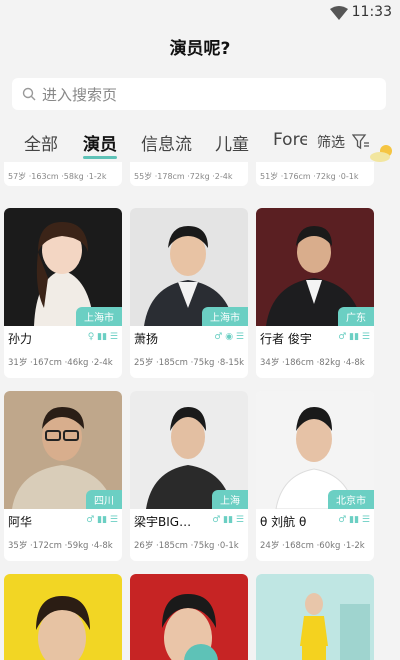 The width and height of the screenshot is (400, 660). What do you see at coordinates (200, 49) in the screenshot?
I see `page-title: 演员呢?` at bounding box center [200, 49].